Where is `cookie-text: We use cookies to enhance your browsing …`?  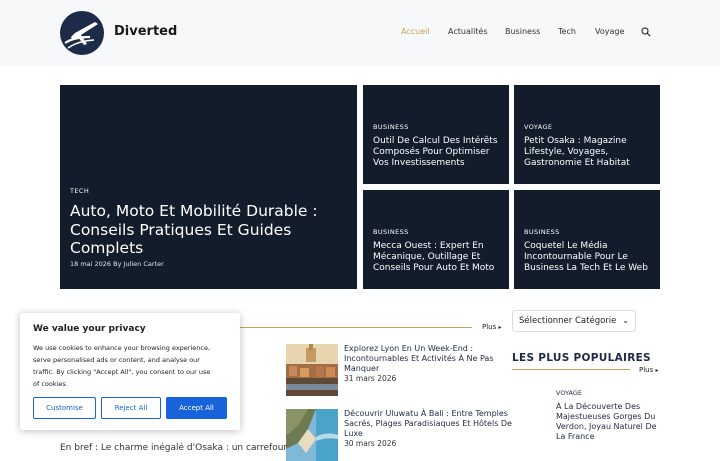 cookie-text: We use cookies to enhance your browsing … is located at coordinates (122, 366).